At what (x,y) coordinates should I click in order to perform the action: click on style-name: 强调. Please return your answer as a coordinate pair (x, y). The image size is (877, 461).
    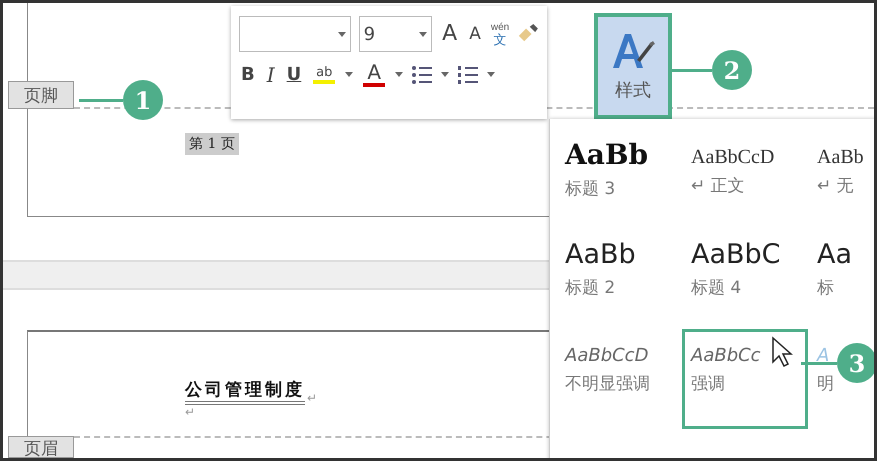
    Looking at the image, I should click on (708, 383).